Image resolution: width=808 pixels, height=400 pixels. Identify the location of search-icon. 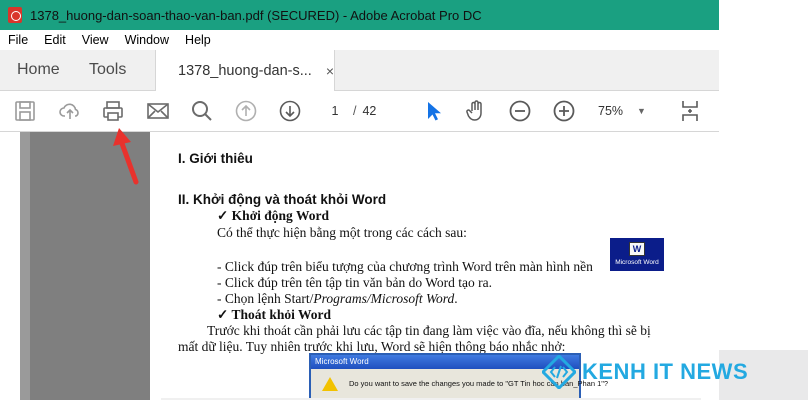
(202, 111).